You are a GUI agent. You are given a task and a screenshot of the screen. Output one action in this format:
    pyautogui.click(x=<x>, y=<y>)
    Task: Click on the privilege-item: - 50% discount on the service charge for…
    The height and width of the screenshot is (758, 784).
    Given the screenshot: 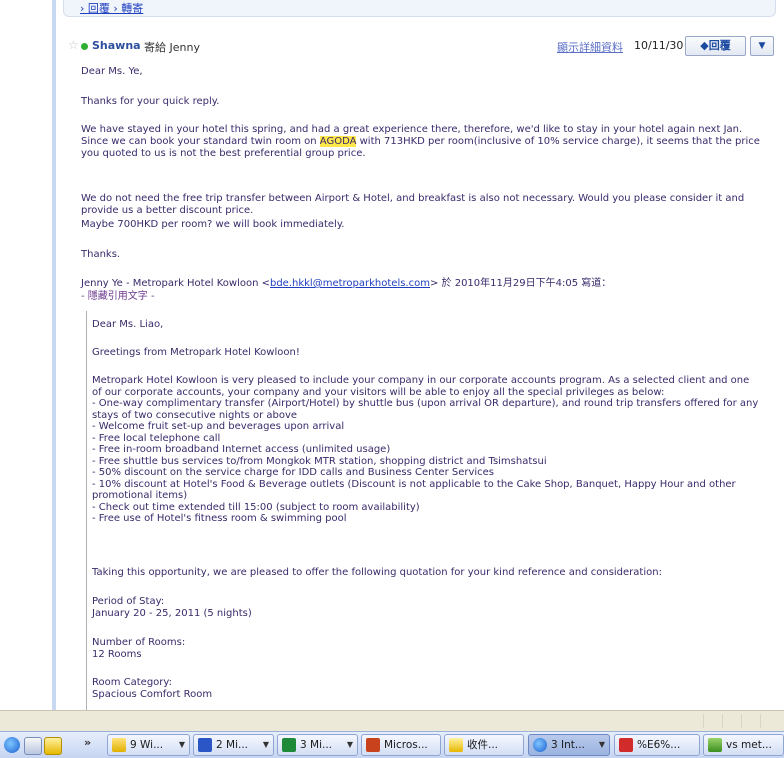 What is the action you would take?
    pyautogui.click(x=293, y=472)
    